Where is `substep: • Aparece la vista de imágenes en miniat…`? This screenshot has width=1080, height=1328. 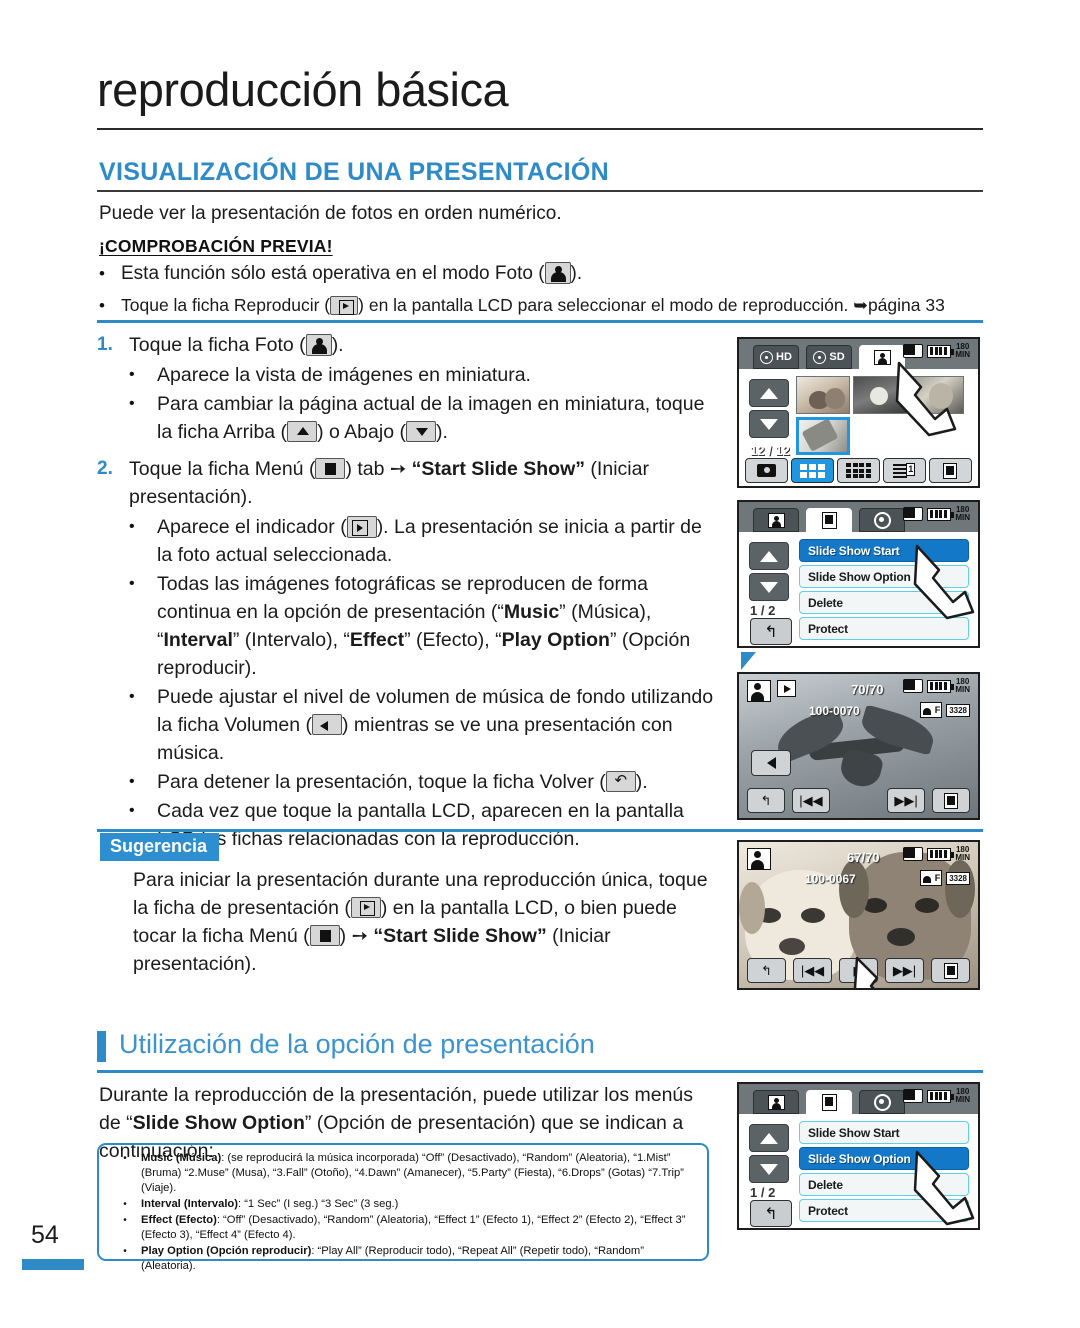
substep: • Aparece la vista de imágenes en miniat… is located at coordinates (423, 375).